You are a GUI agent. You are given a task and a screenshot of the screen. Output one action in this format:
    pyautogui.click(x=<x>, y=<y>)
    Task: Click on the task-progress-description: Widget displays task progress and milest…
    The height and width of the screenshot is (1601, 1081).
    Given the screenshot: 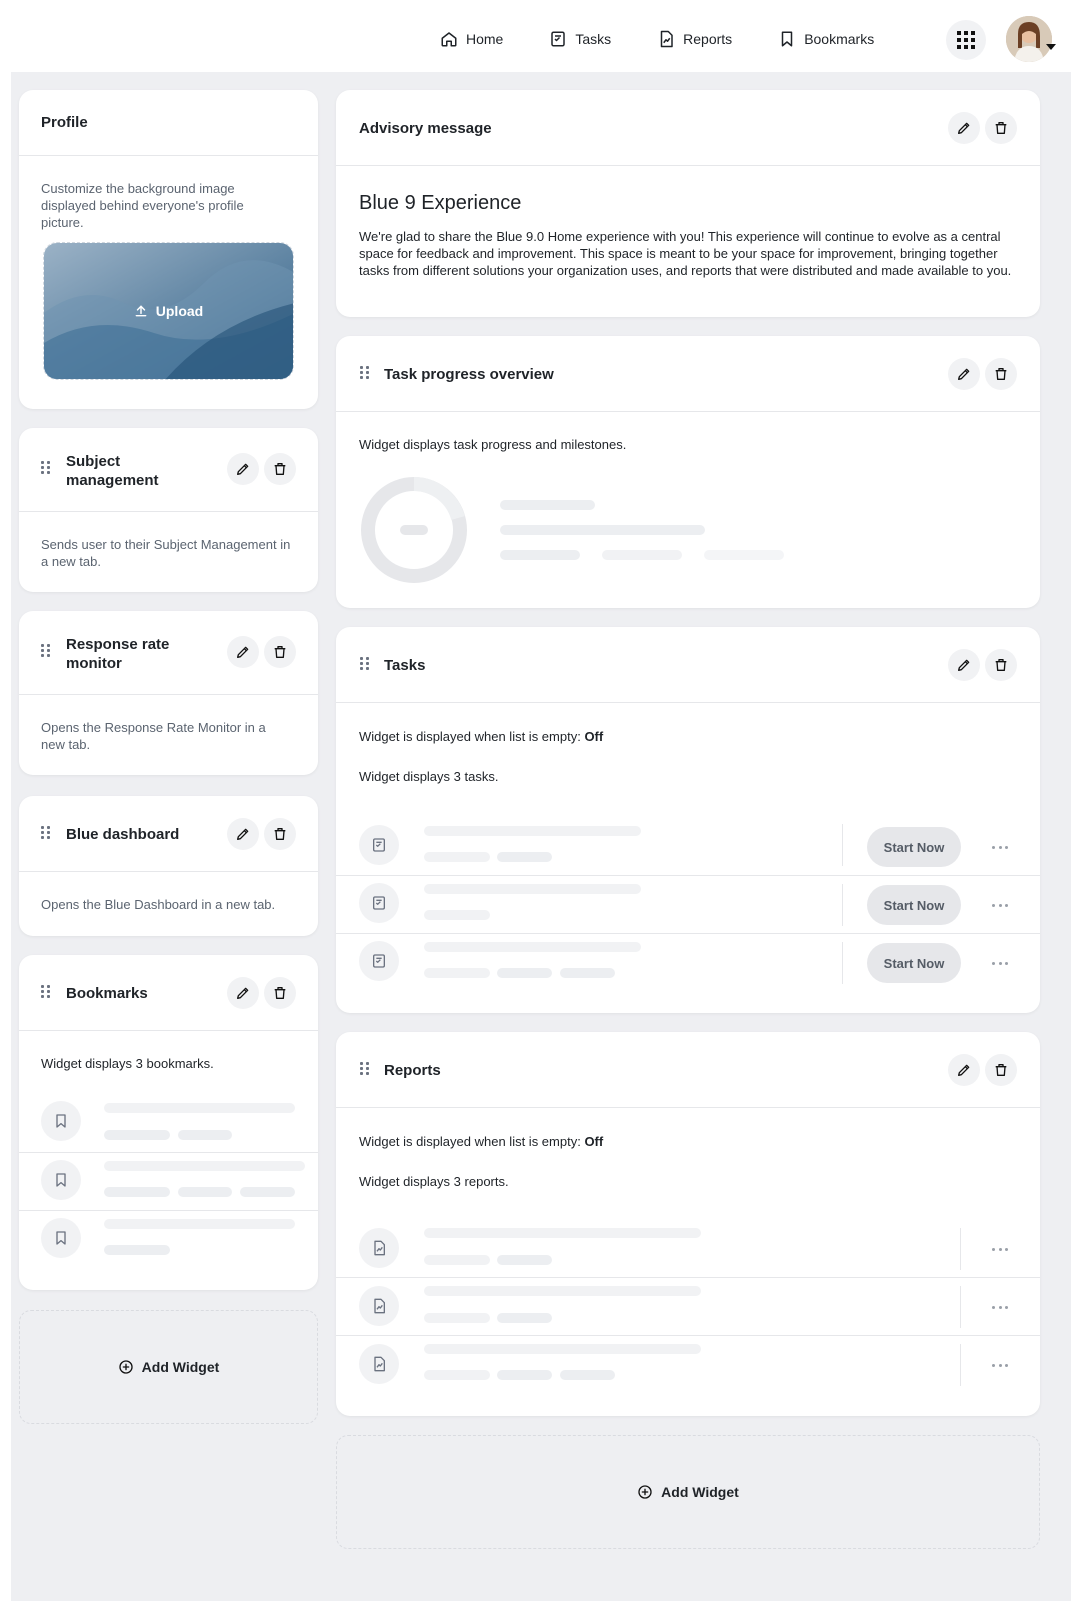 What is the action you would take?
    pyautogui.click(x=493, y=444)
    